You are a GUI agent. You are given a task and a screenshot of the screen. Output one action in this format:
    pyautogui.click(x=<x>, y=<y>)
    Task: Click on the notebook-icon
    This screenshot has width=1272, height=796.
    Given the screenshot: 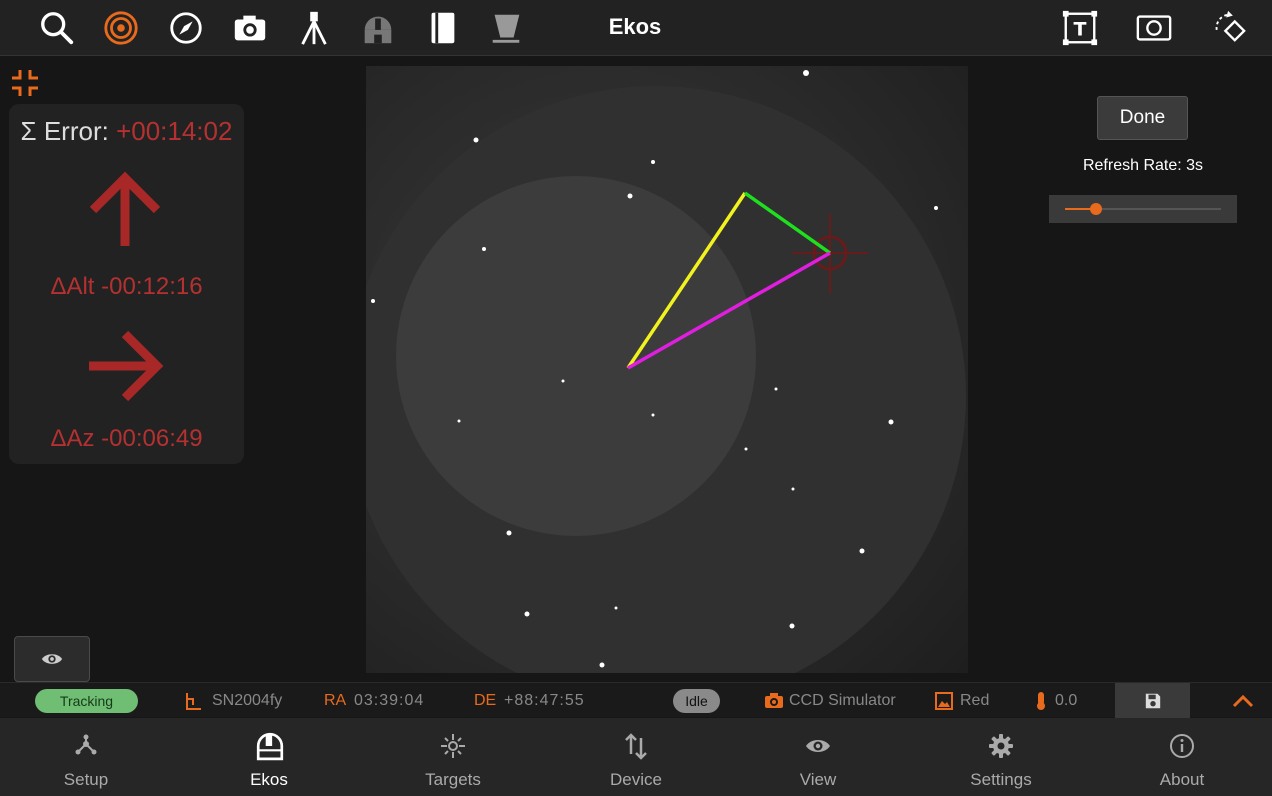 What is the action you would take?
    pyautogui.click(x=442, y=28)
    